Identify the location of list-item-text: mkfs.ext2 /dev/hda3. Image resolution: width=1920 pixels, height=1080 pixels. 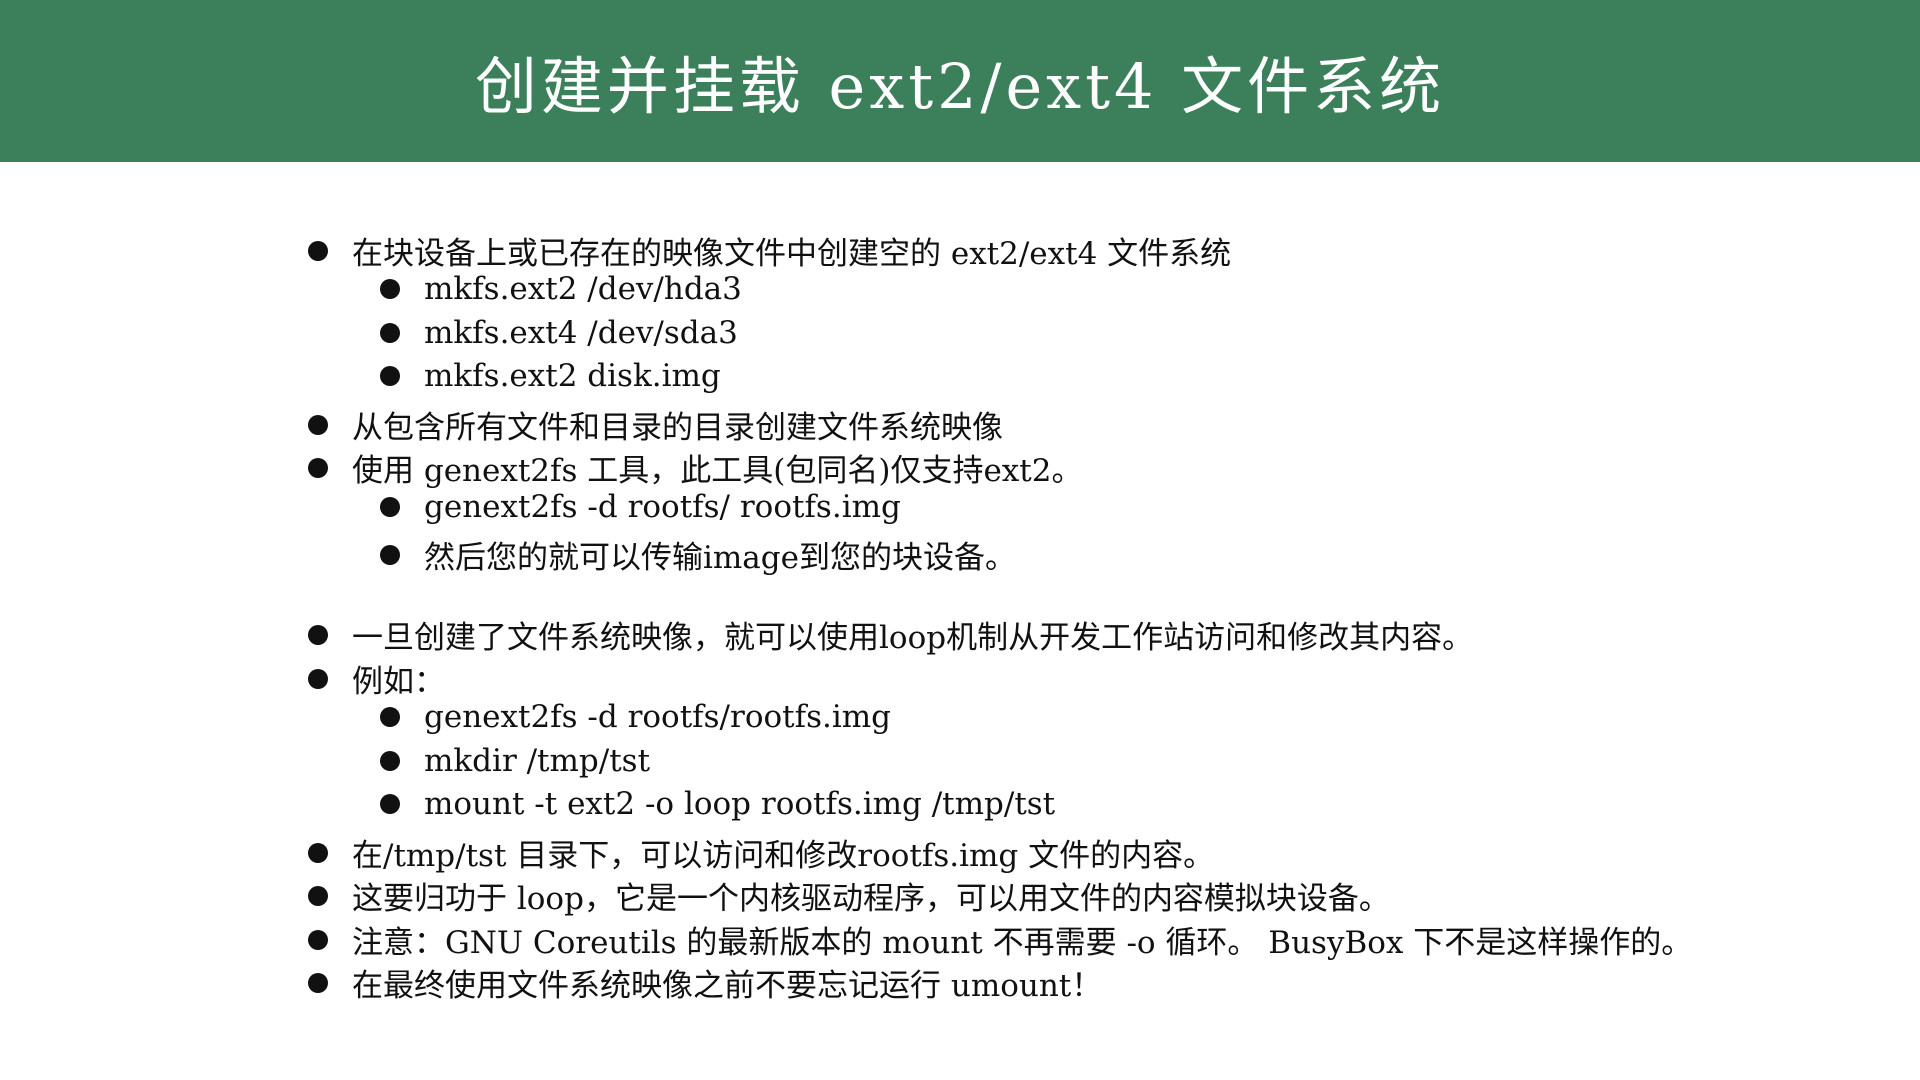
(583, 289).